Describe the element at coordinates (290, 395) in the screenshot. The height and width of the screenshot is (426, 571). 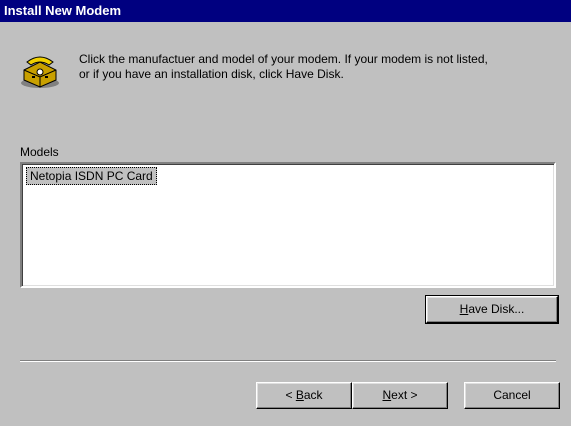
I see `back-prefix: <` at that location.